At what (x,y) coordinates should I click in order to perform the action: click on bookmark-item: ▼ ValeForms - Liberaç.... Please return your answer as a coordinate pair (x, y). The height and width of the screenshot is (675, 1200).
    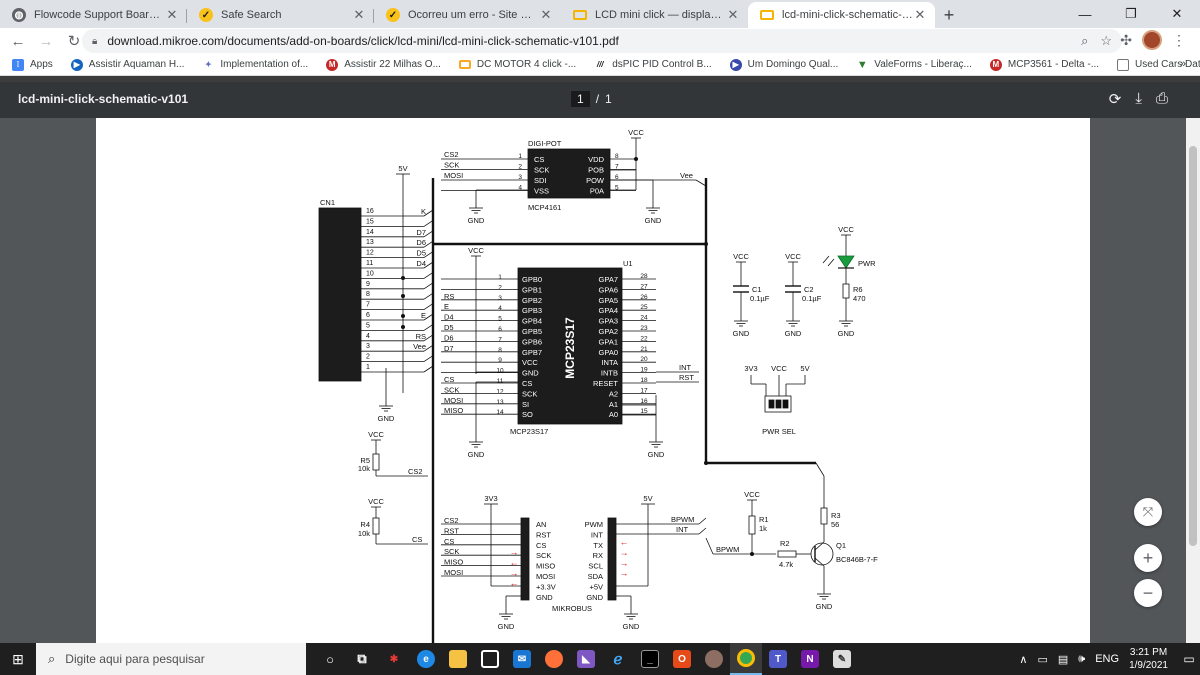
    Looking at the image, I should click on (914, 64).